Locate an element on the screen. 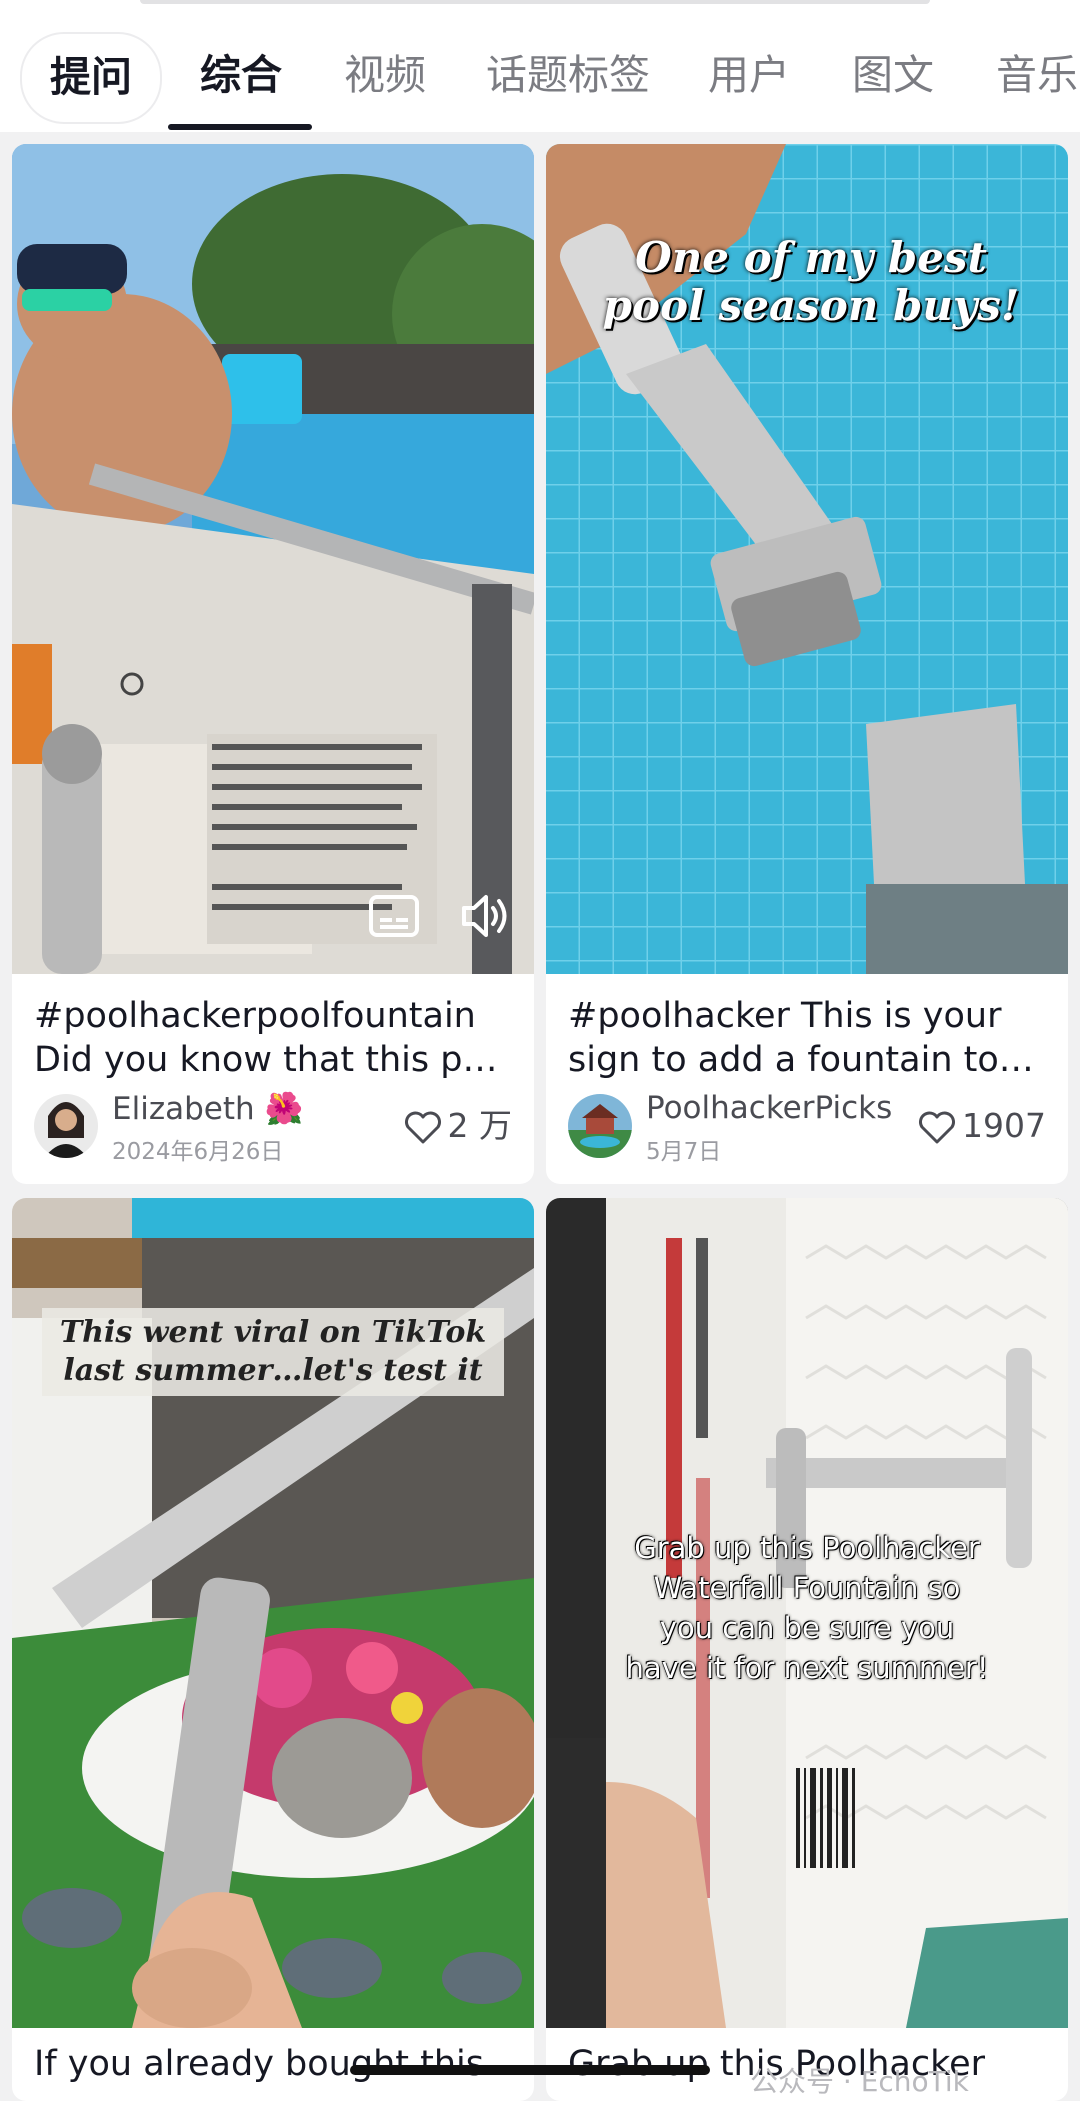 The width and height of the screenshot is (1080, 2101). active-tab-indicator is located at coordinates (240, 127).